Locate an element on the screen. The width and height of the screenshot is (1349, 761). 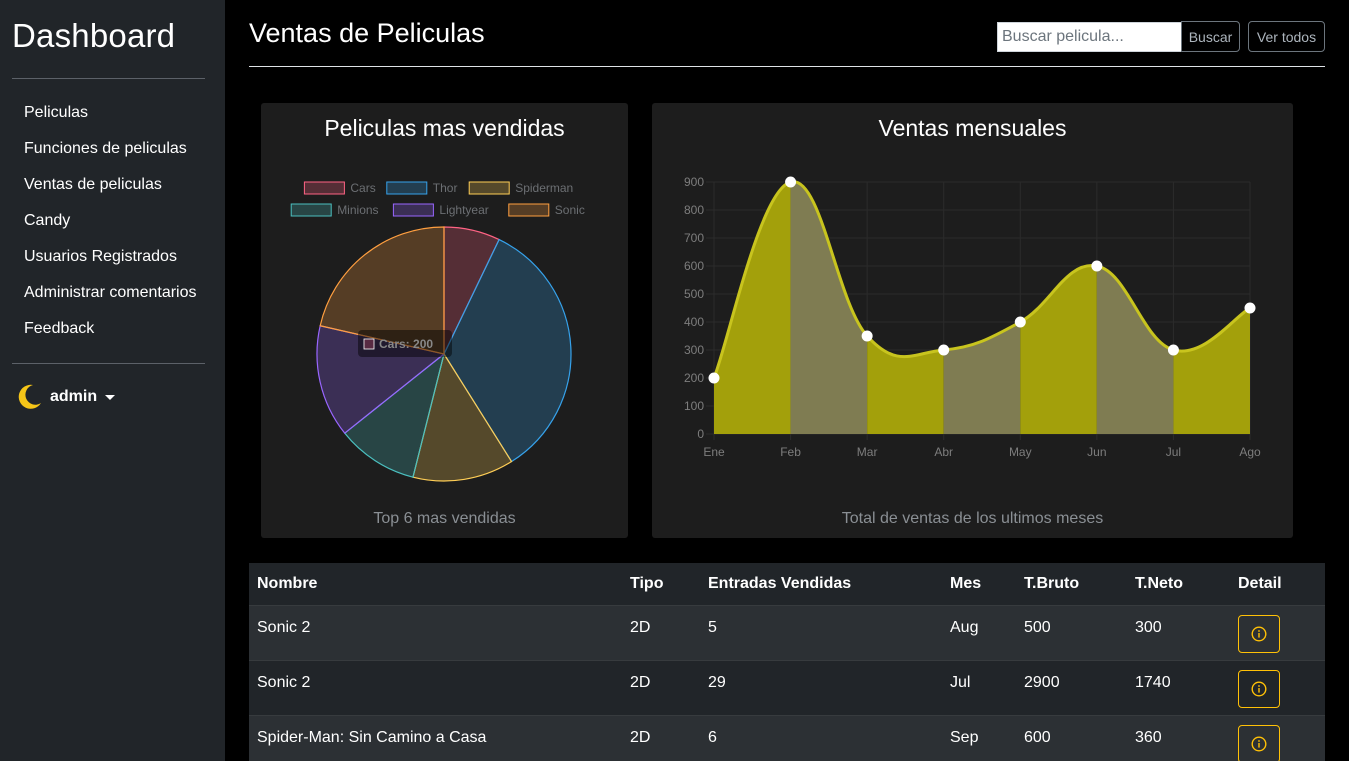
y-tick-label: 100 is located at coordinates (694, 406).